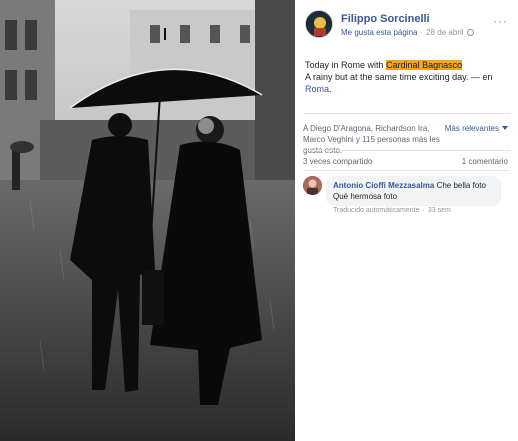  I want to click on post-author: Filippo Sorcinelli, so click(385, 19).